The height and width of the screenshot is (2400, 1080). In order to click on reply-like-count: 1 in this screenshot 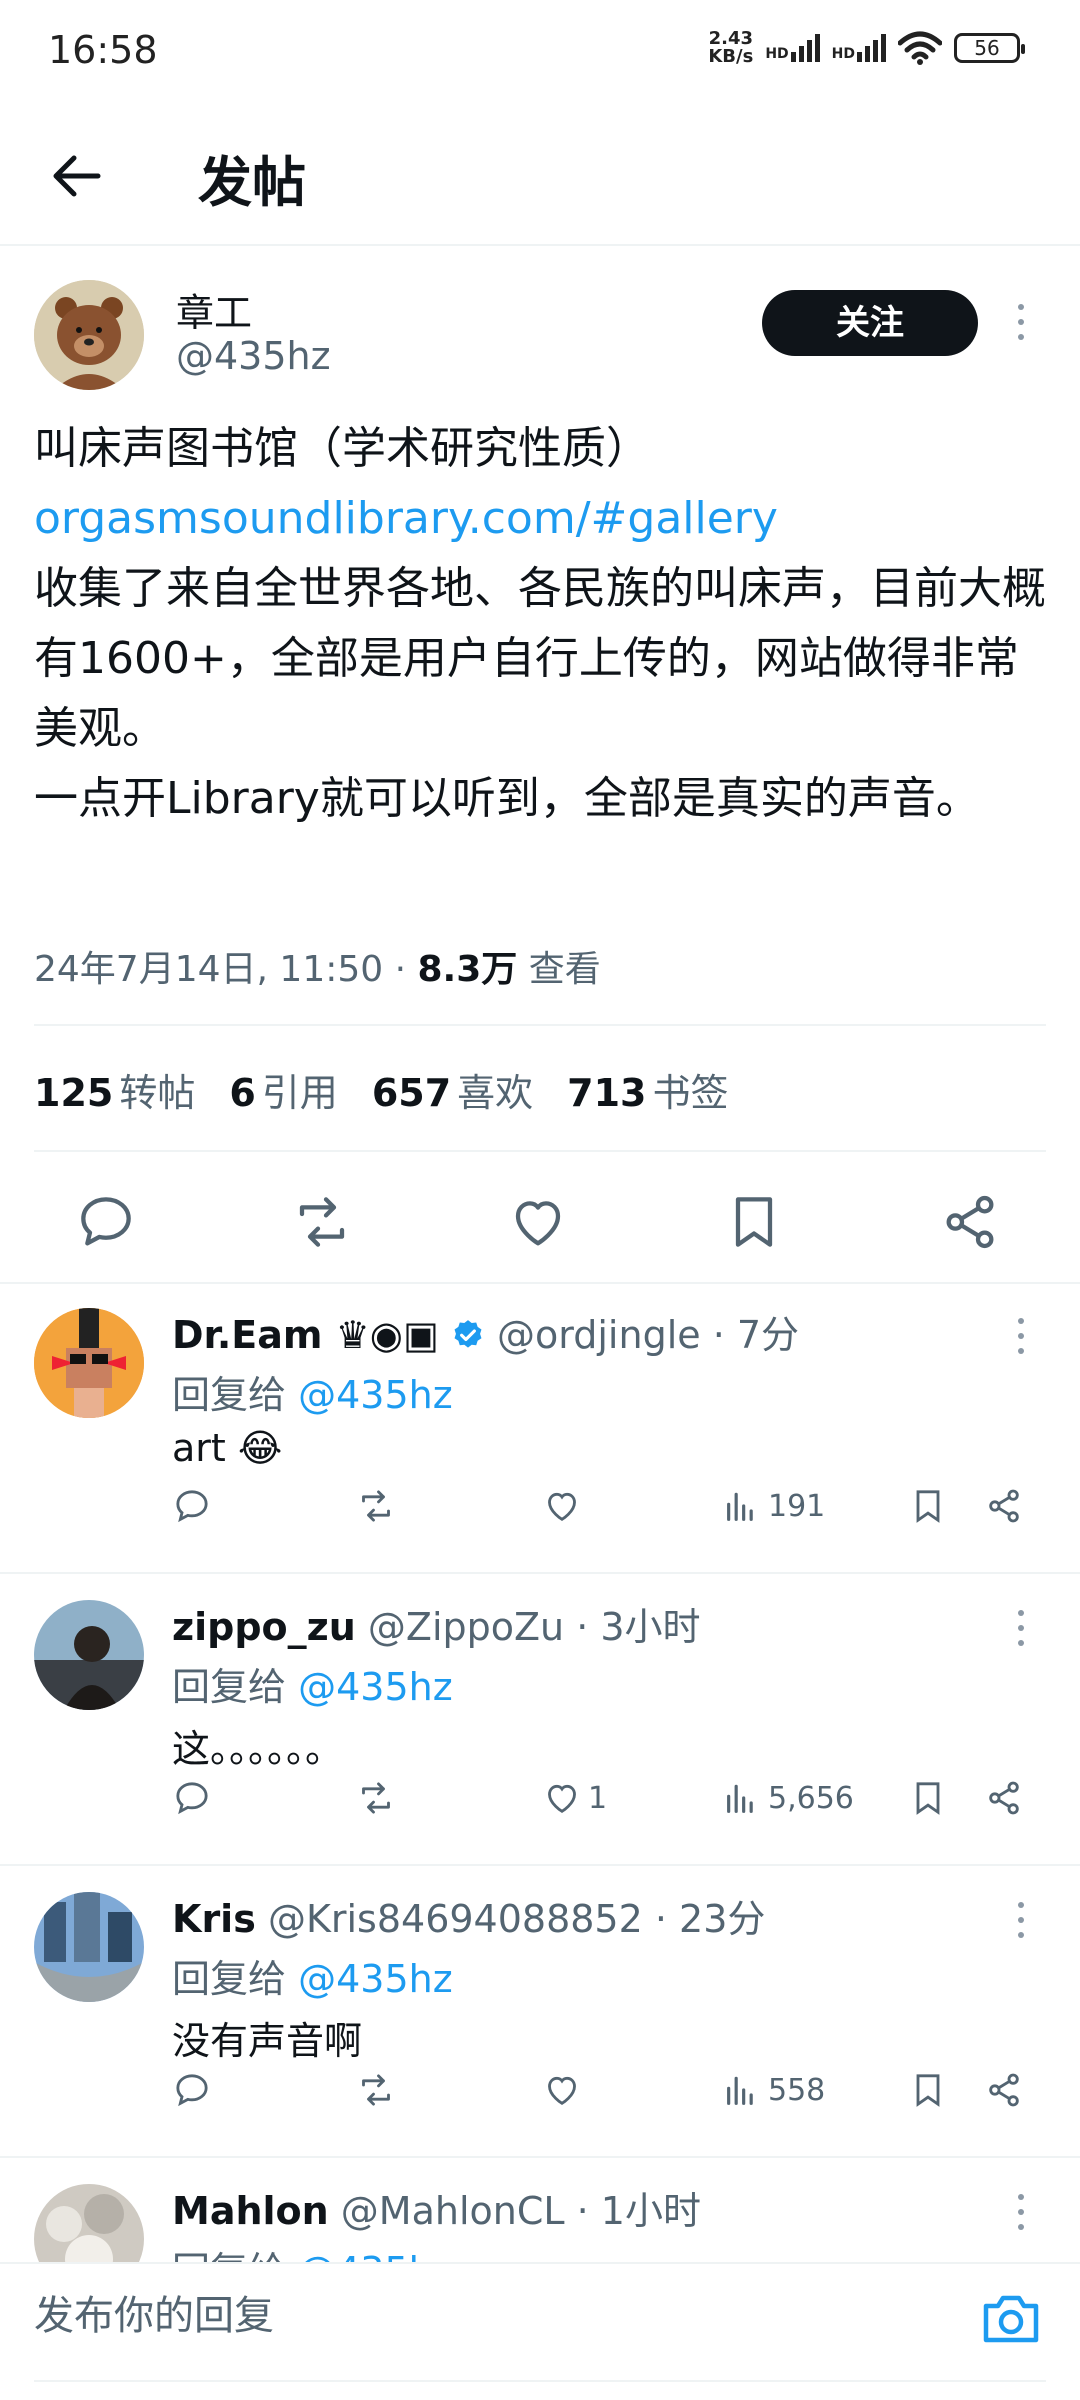, I will do `click(598, 1798)`.